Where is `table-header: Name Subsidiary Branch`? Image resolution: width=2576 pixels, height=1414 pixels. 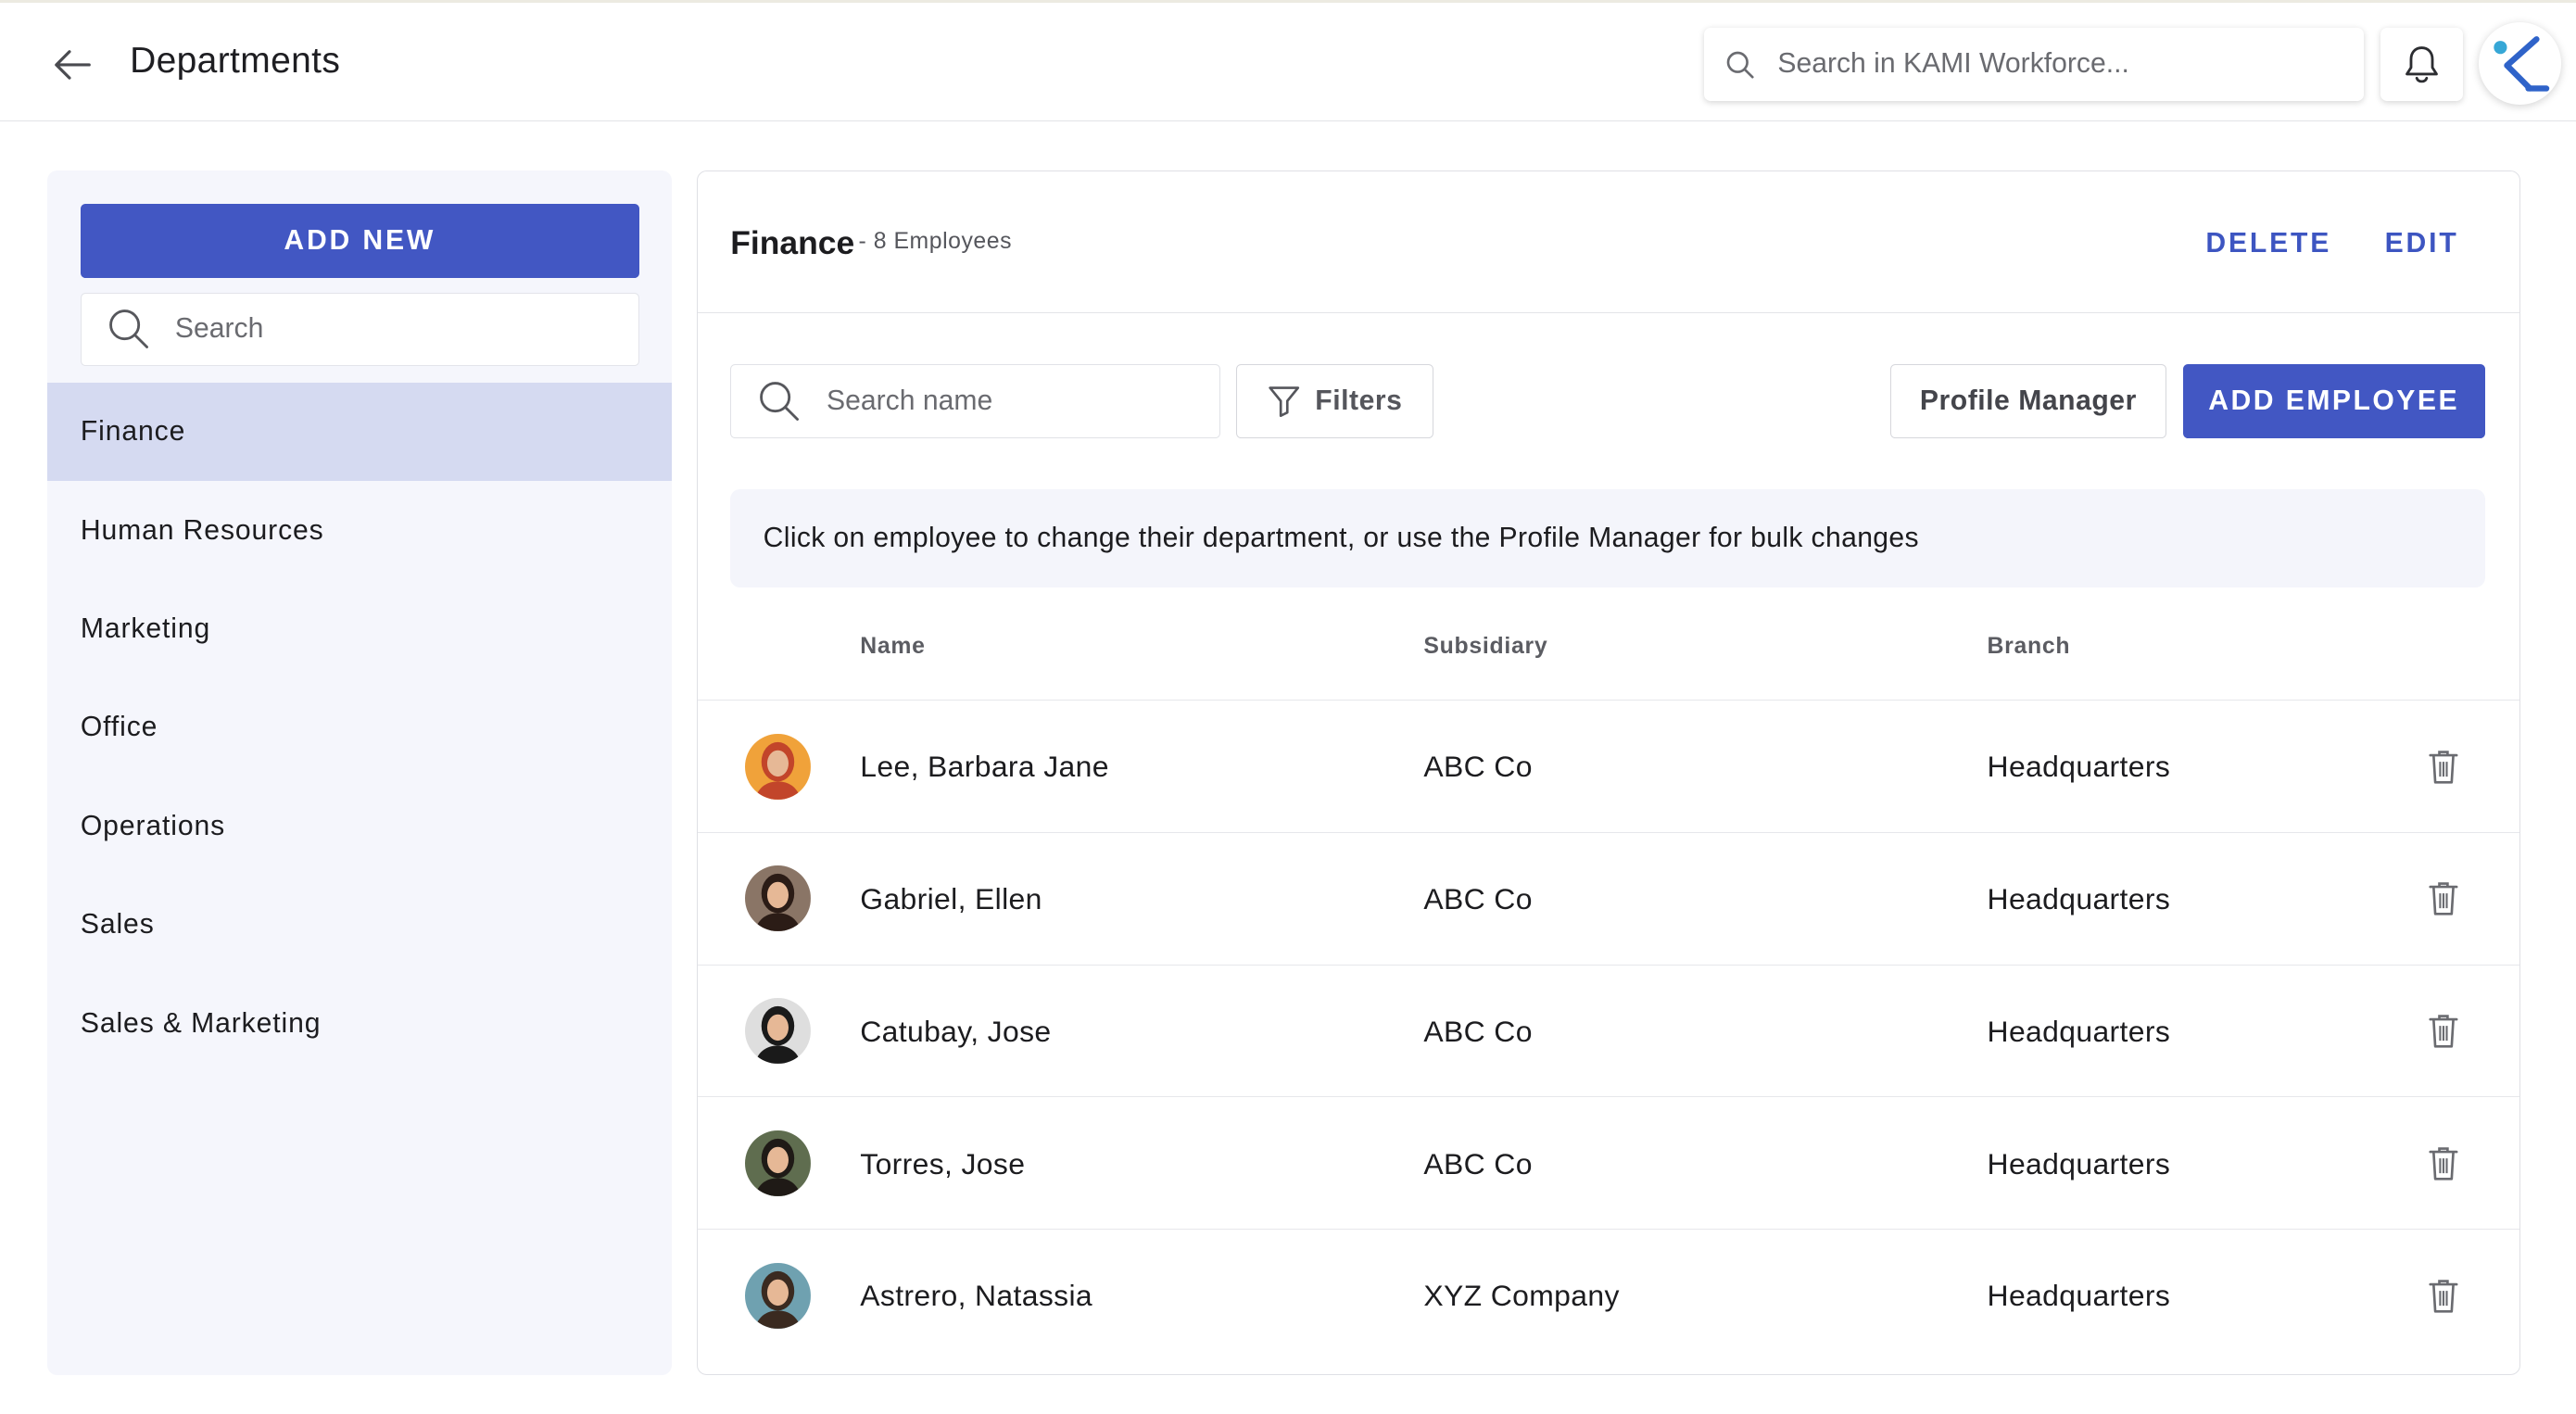
table-header: Name Subsidiary Branch is located at coordinates (1608, 651).